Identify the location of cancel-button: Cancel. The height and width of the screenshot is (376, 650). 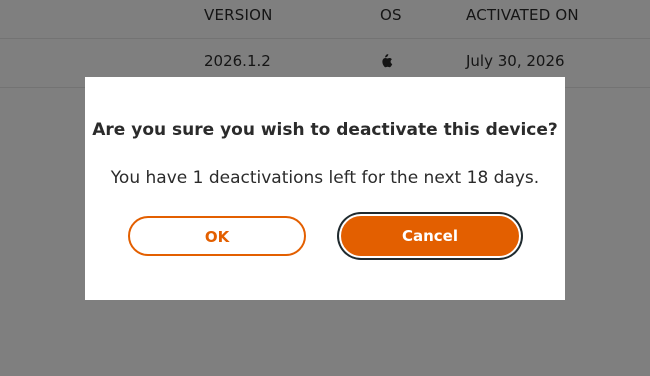
(430, 236).